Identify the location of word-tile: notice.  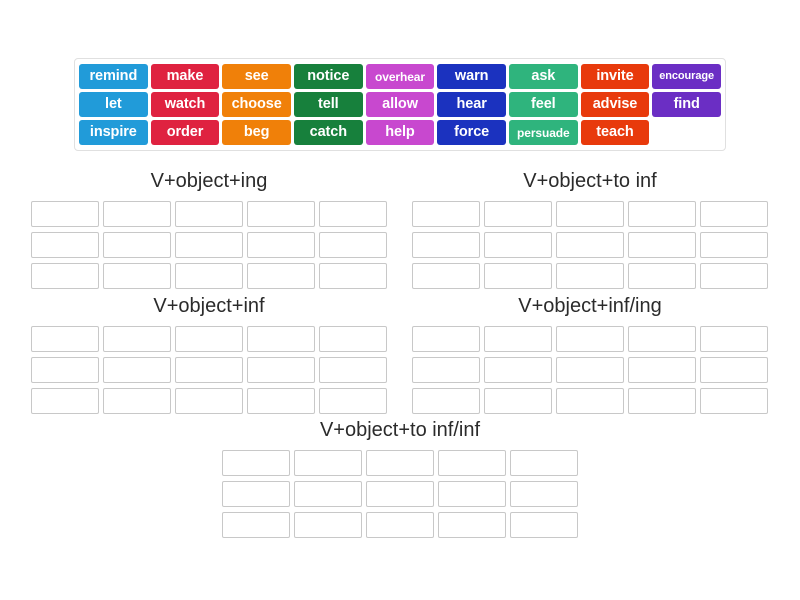
(328, 76).